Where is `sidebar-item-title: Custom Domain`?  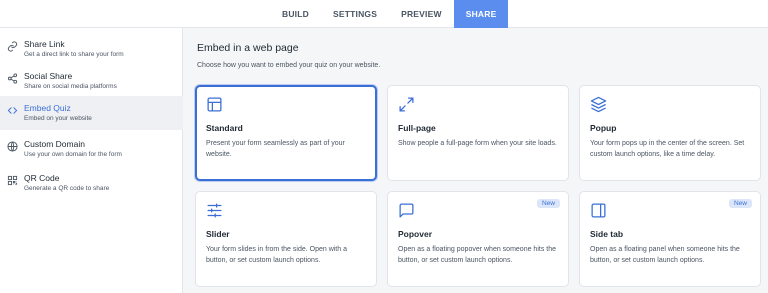 sidebar-item-title: Custom Domain is located at coordinates (54, 144).